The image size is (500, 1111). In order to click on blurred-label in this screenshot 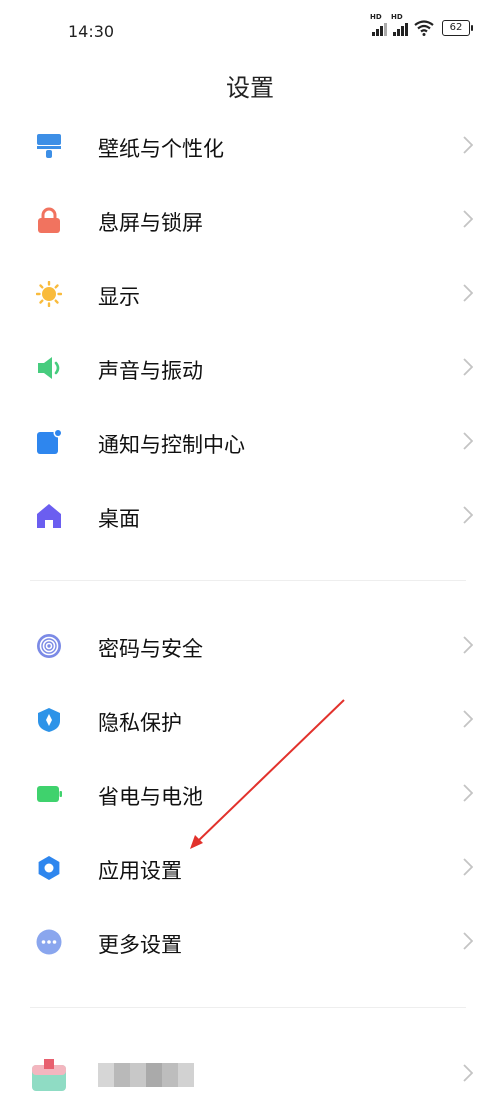, I will do `click(146, 1075)`.